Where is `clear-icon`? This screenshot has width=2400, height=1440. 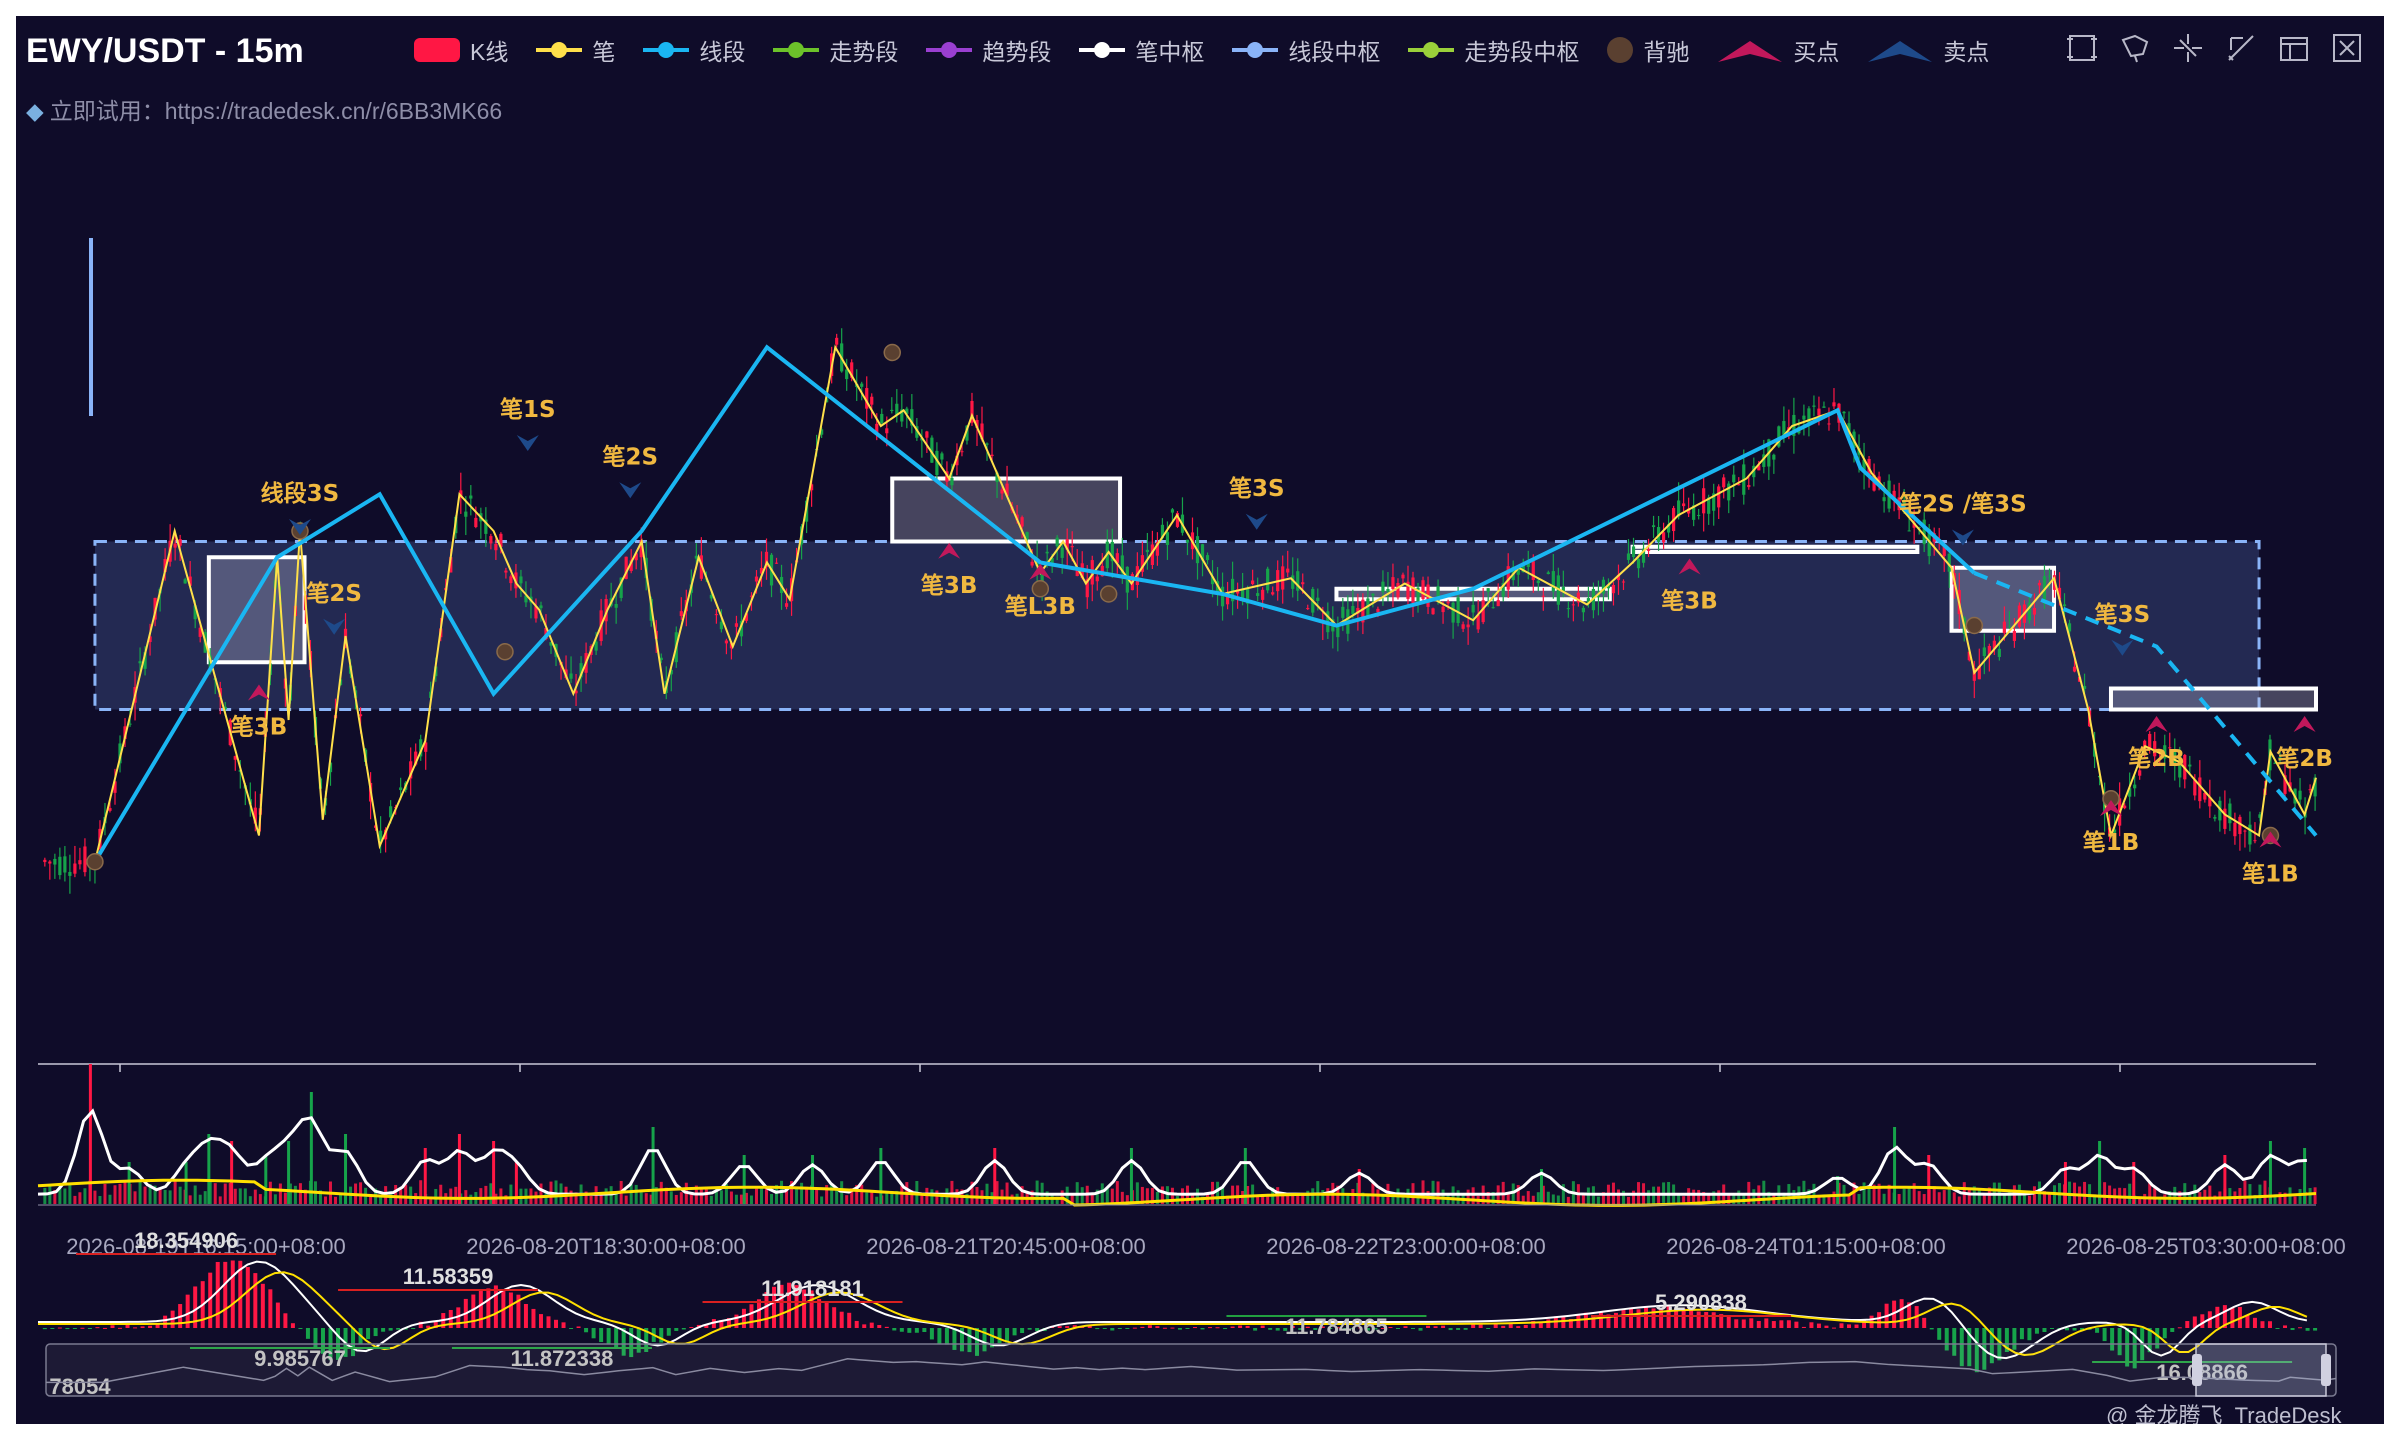 clear-icon is located at coordinates (2347, 48).